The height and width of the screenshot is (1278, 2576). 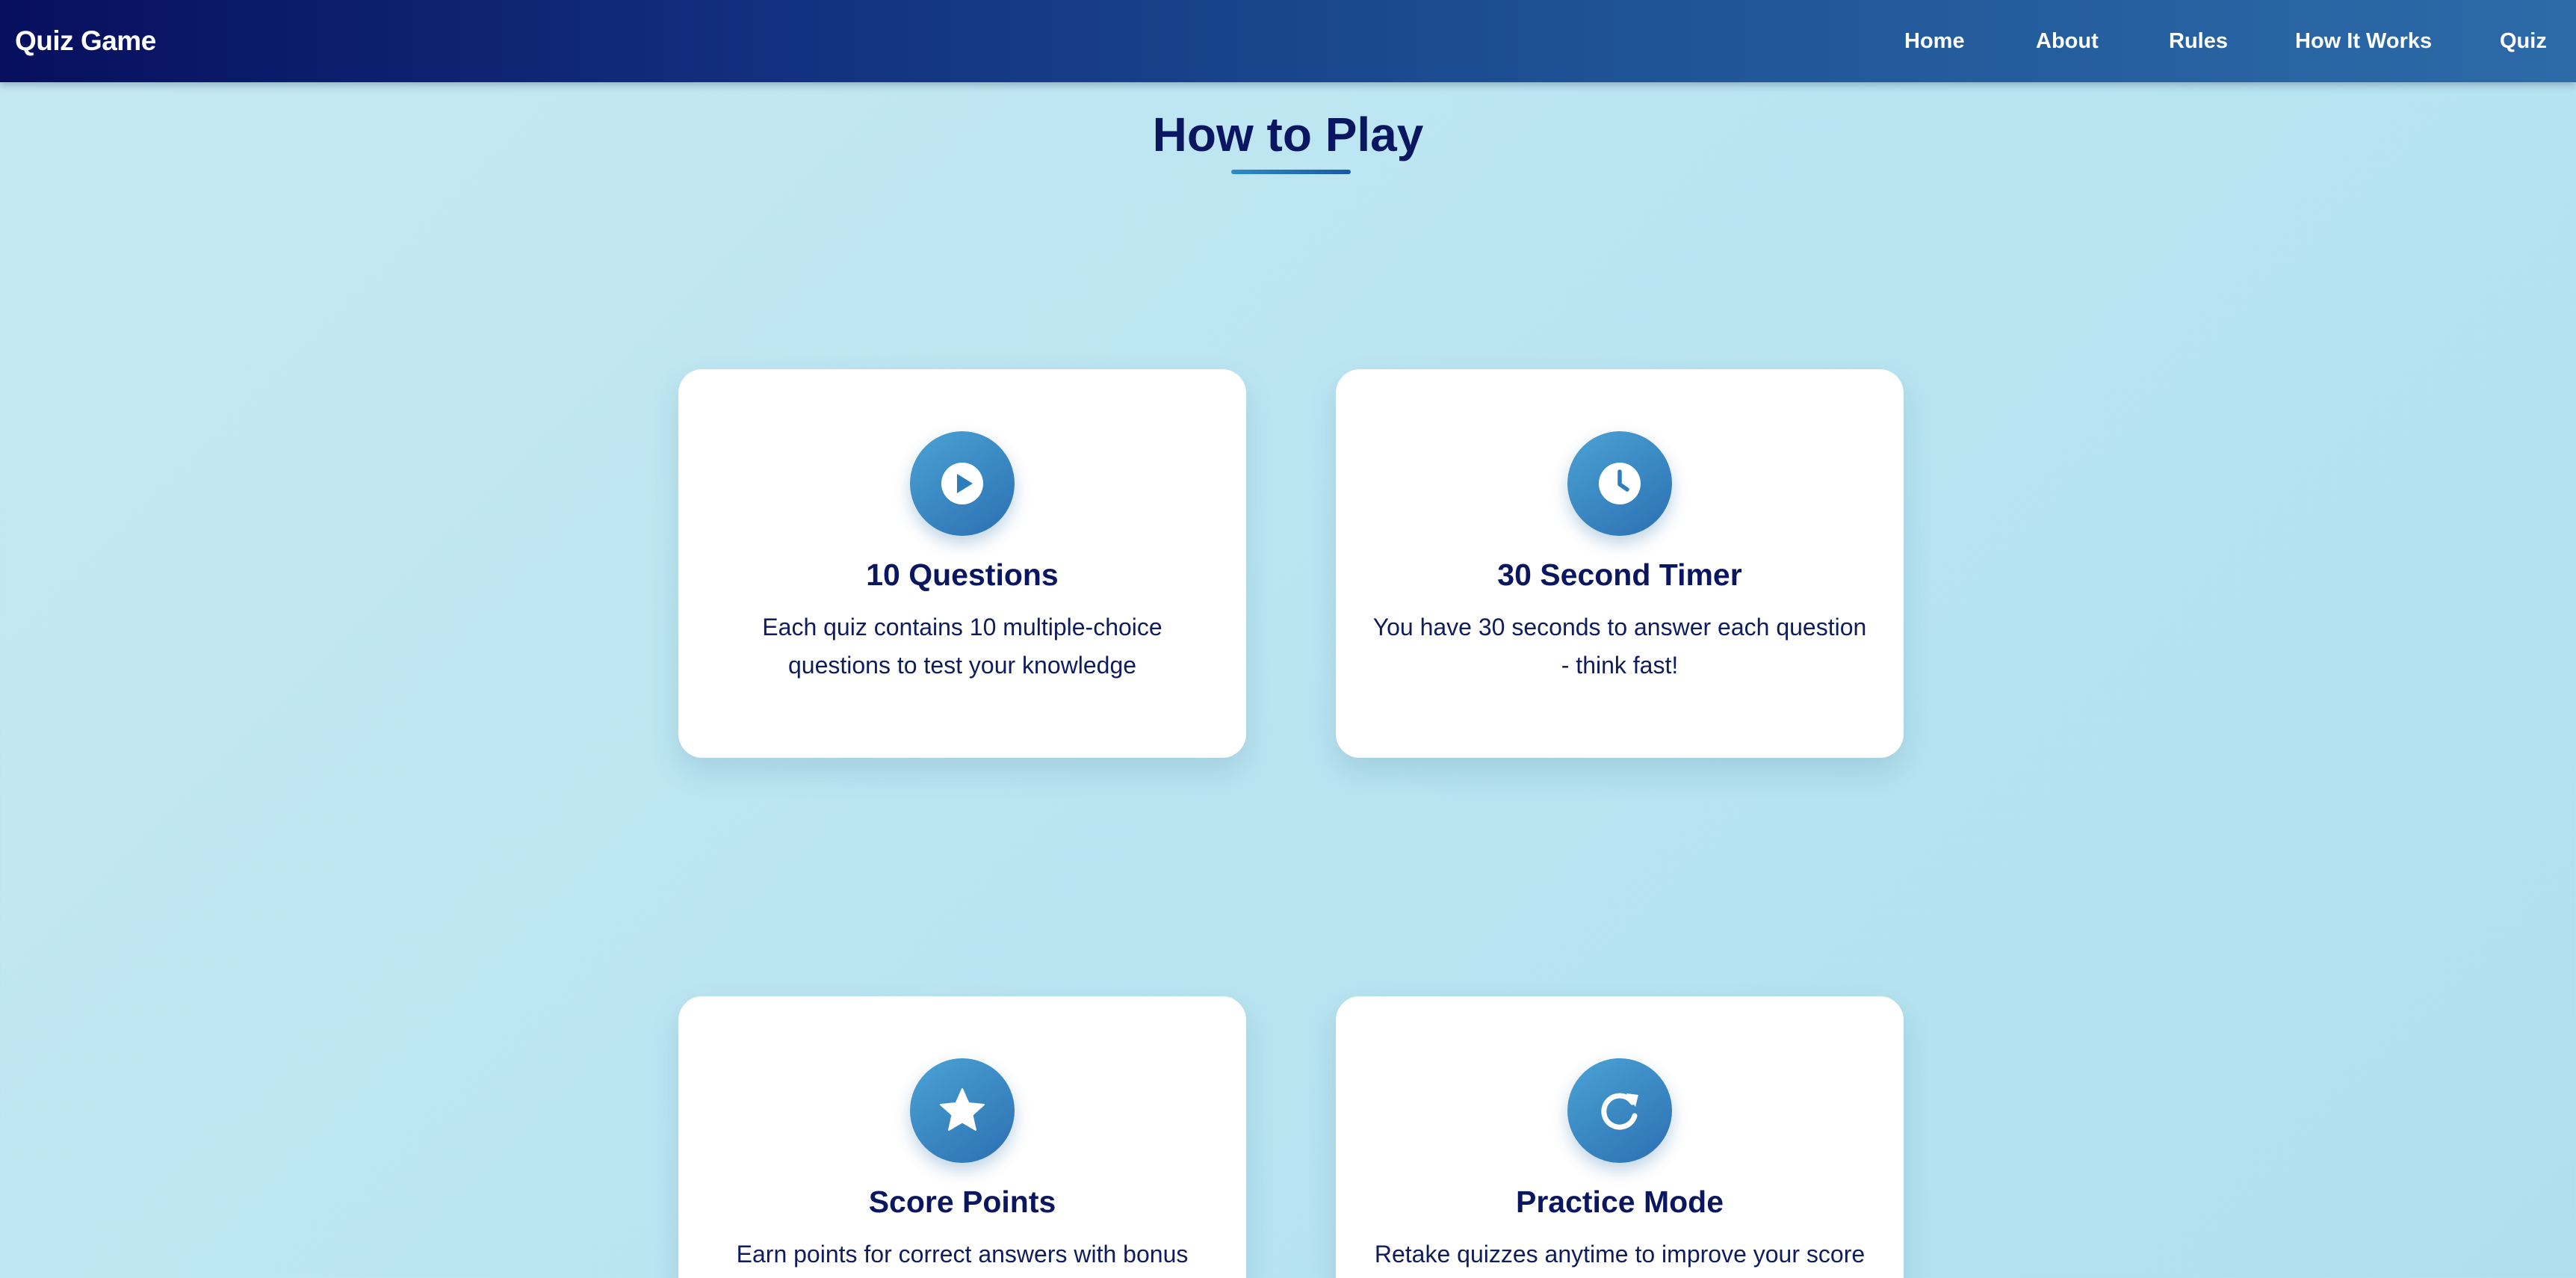 I want to click on play-circle-icon, so click(x=962, y=483).